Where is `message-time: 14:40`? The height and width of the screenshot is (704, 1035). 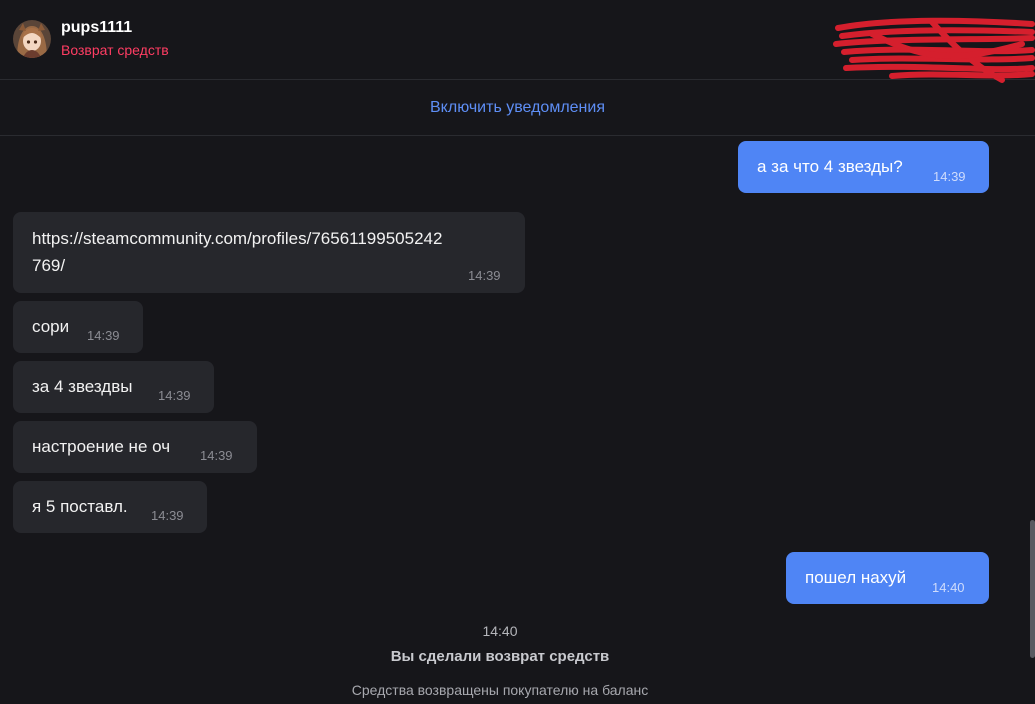
message-time: 14:40 is located at coordinates (948, 587).